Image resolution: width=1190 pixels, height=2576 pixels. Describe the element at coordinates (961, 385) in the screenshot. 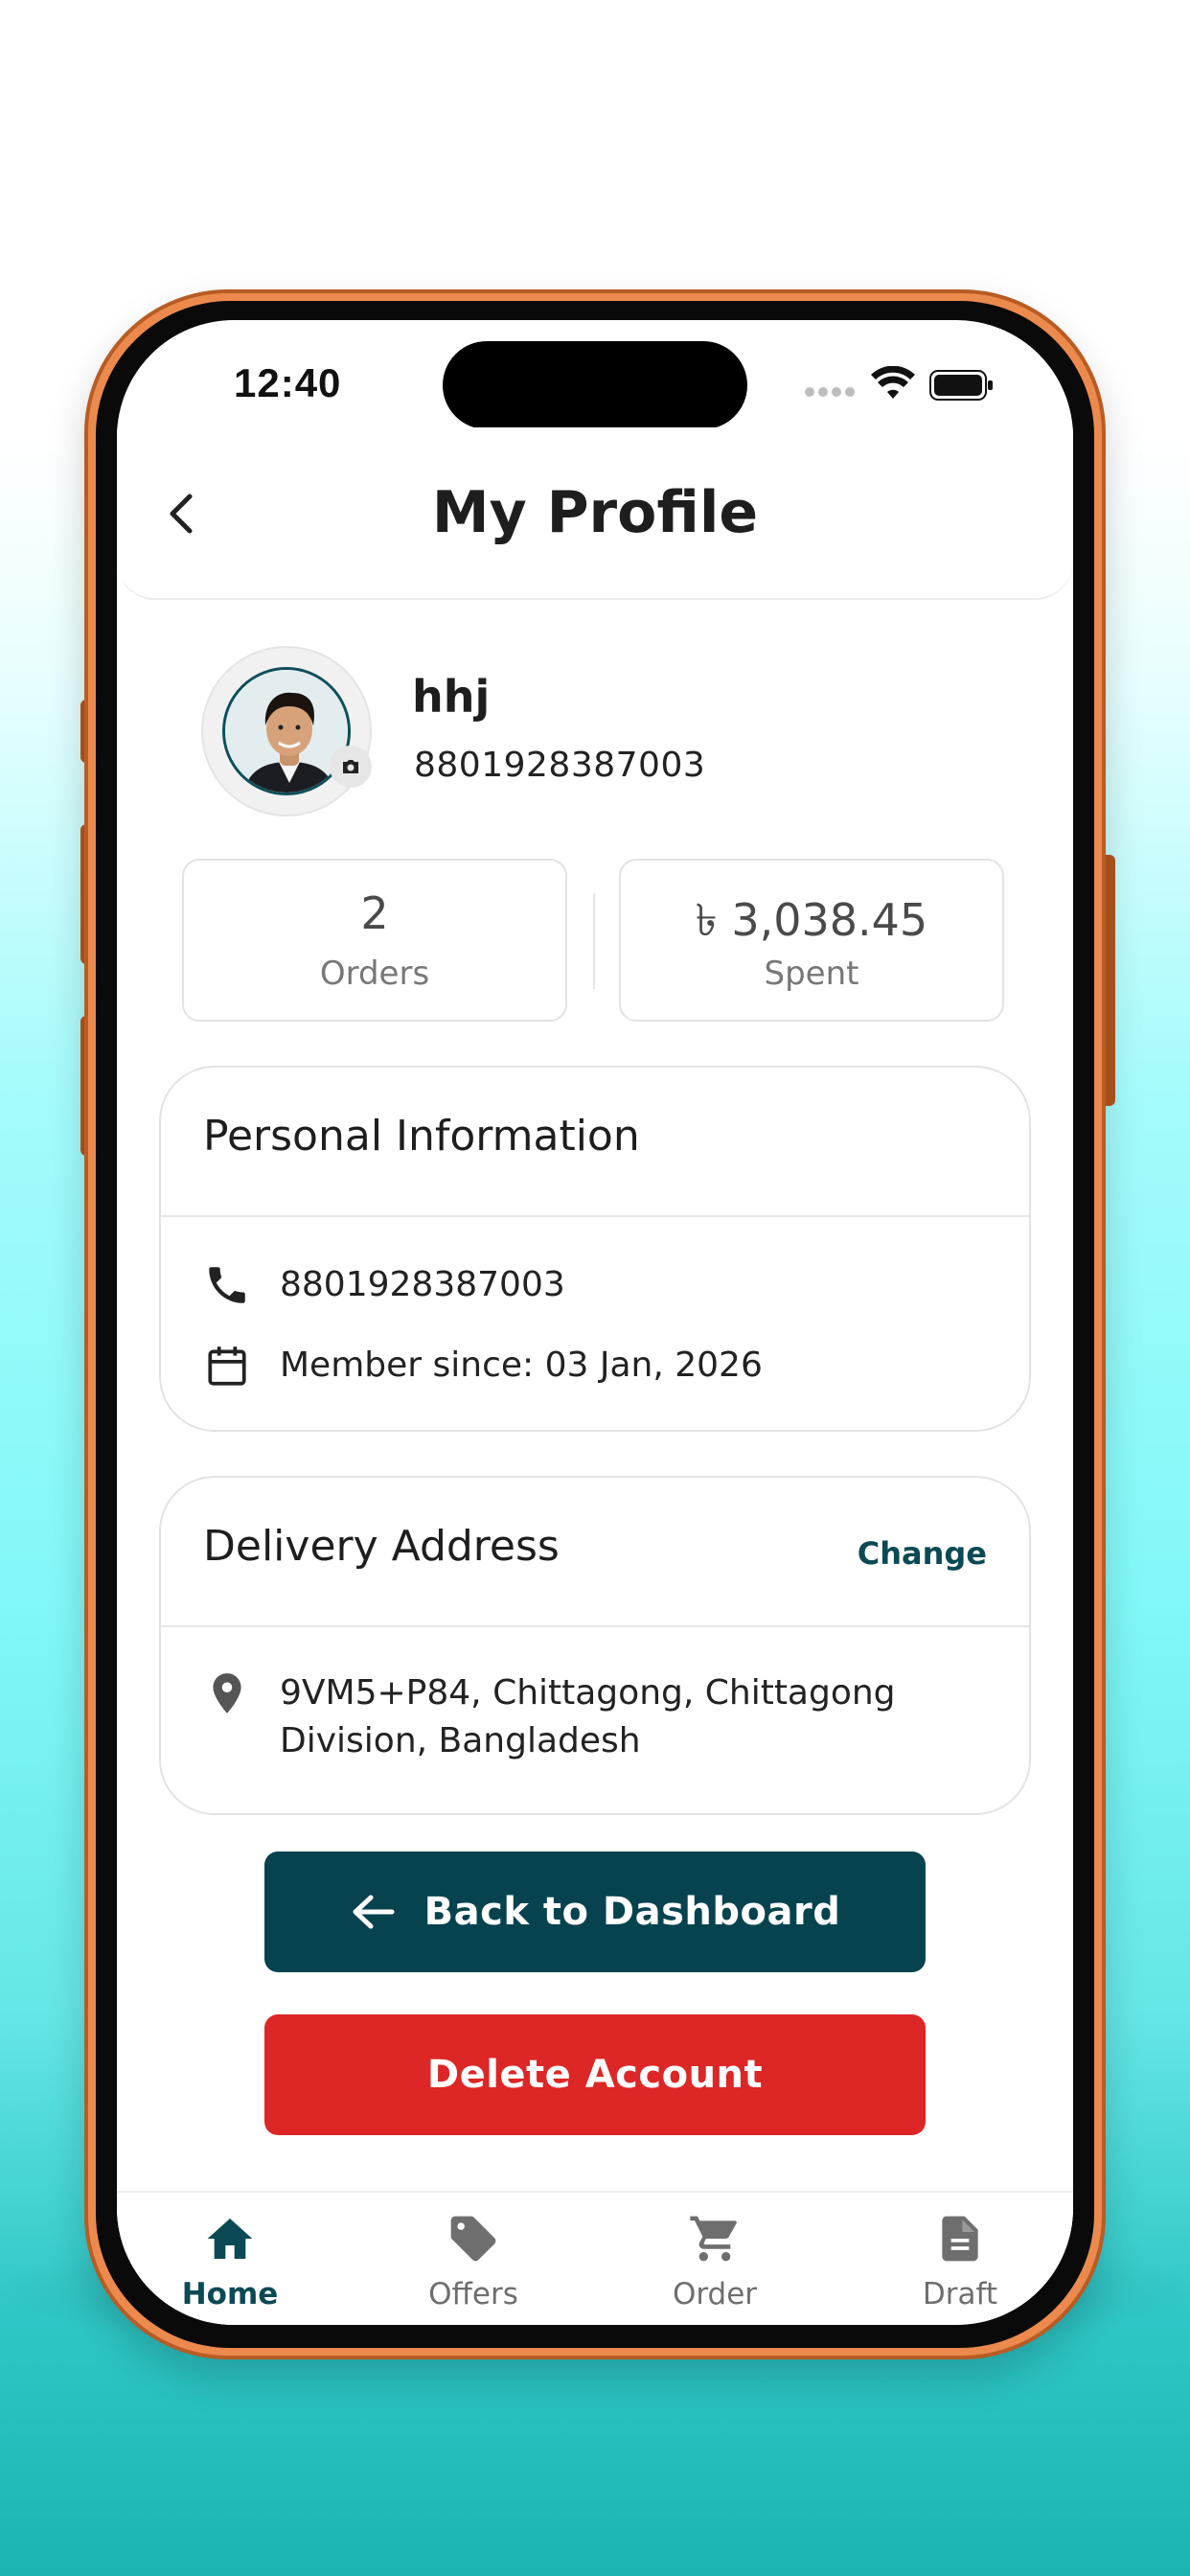

I see `battery-icon` at that location.